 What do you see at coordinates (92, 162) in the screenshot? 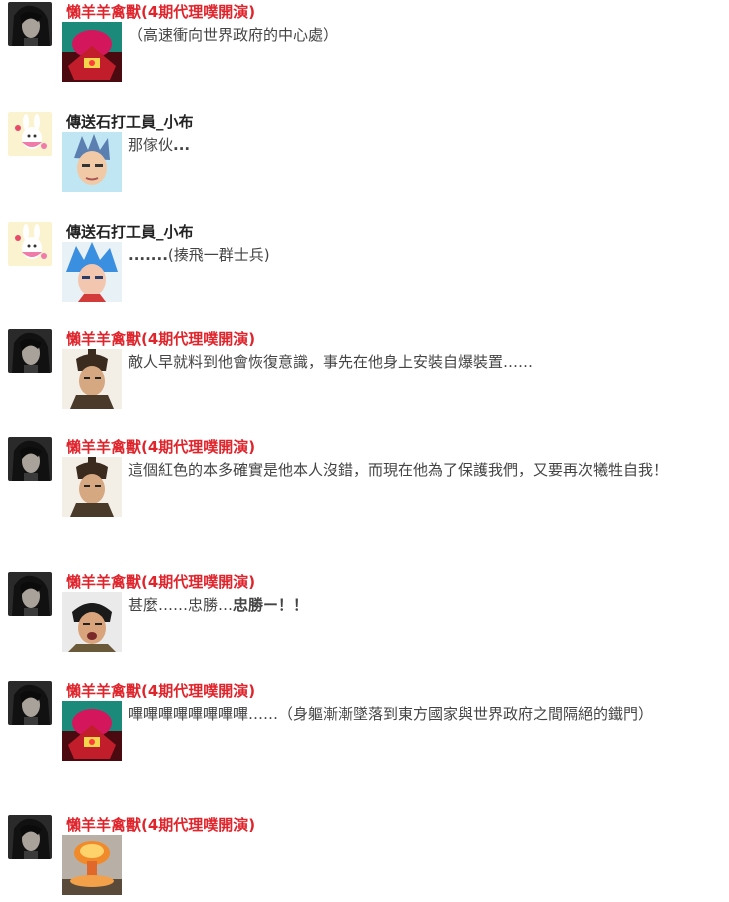
I see `vegeta-face-sticker` at bounding box center [92, 162].